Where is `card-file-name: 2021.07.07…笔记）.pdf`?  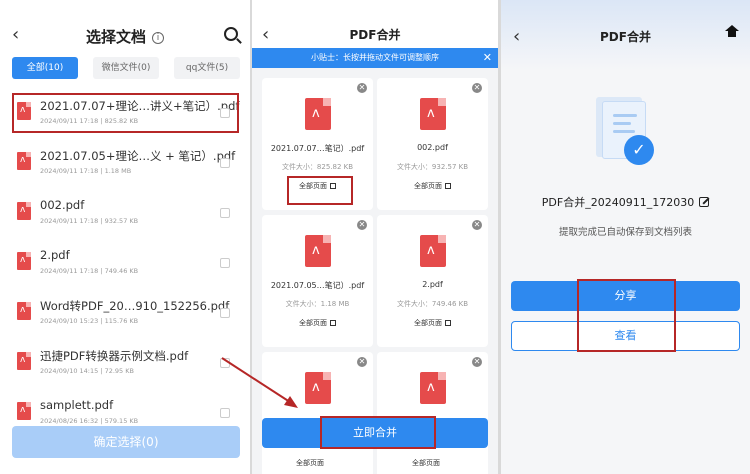 card-file-name: 2021.07.07…笔记）.pdf is located at coordinates (317, 148).